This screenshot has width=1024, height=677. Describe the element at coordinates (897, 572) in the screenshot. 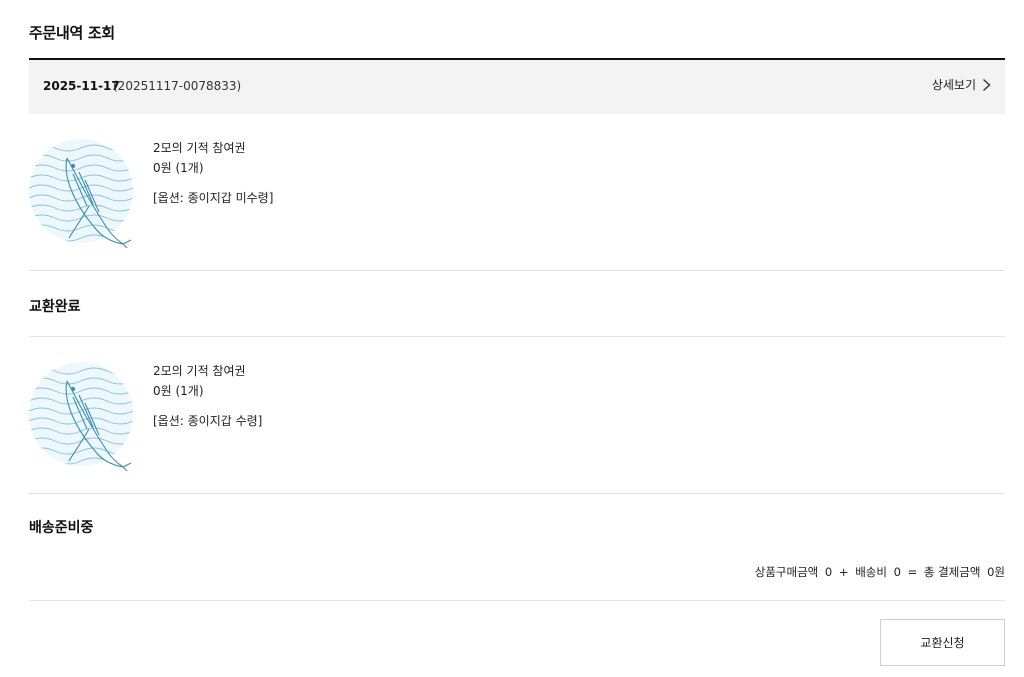

I see `shipping-fee-value: 0` at that location.